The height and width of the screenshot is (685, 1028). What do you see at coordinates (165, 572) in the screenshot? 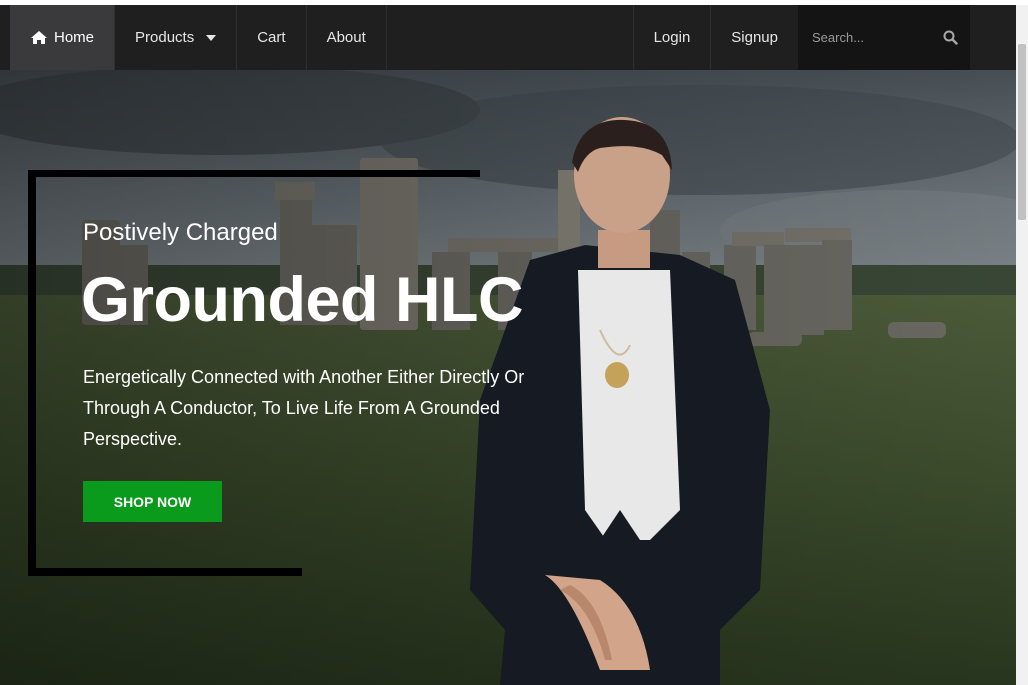
I see `hero-frame-bottom` at bounding box center [165, 572].